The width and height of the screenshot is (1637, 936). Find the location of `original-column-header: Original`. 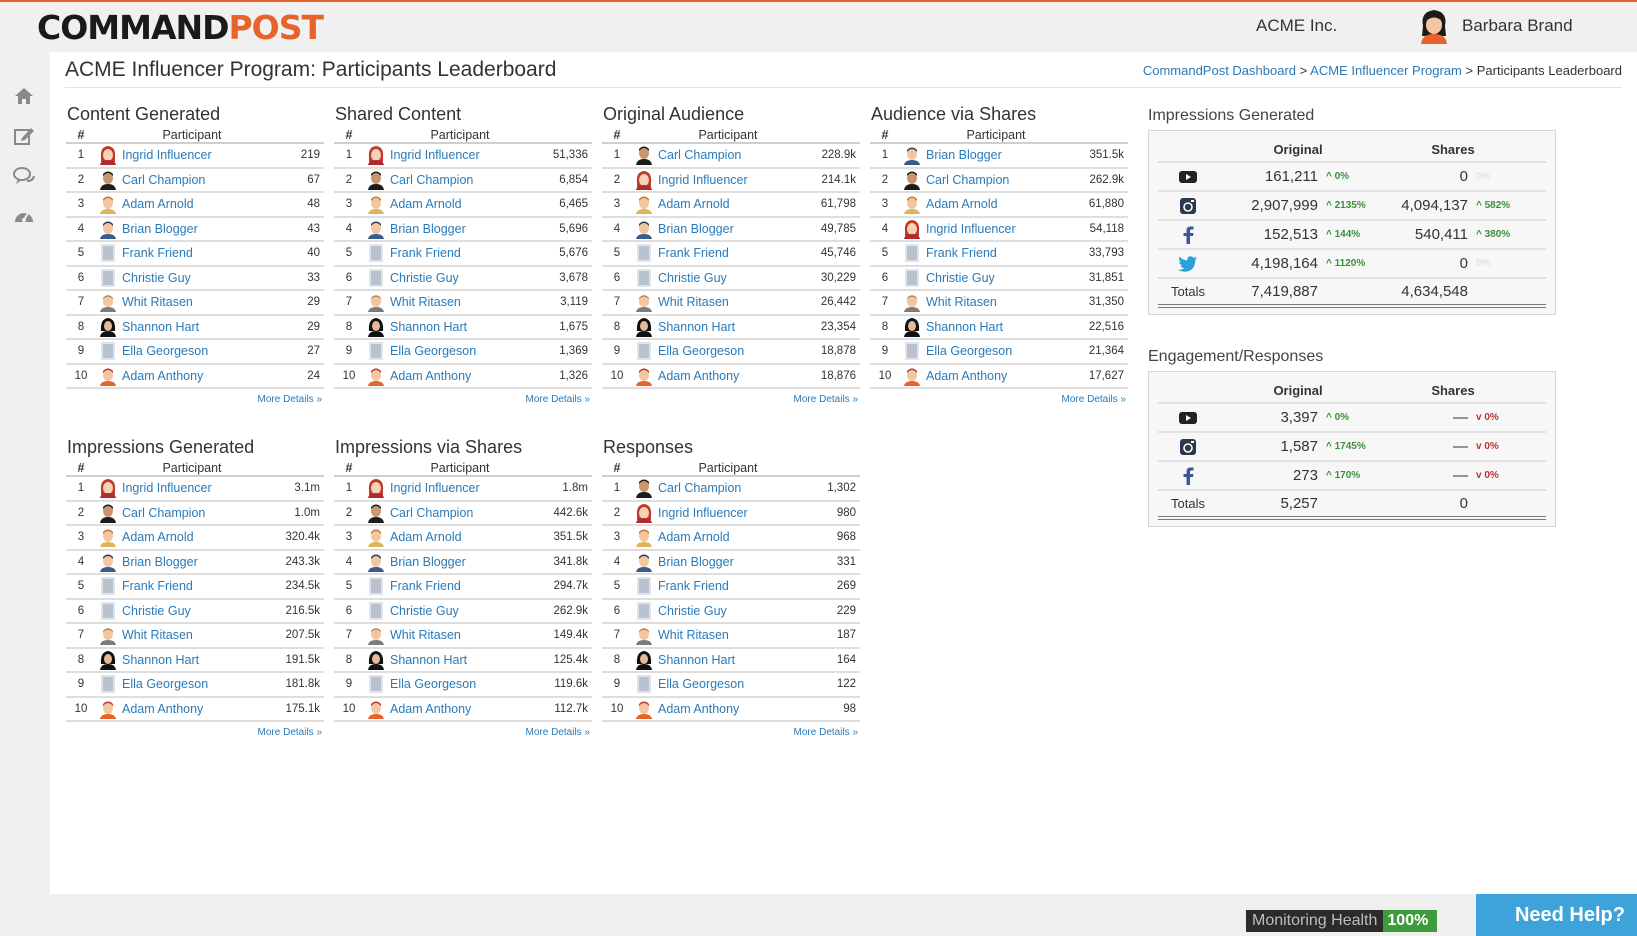

original-column-header: Original is located at coordinates (1298, 149).